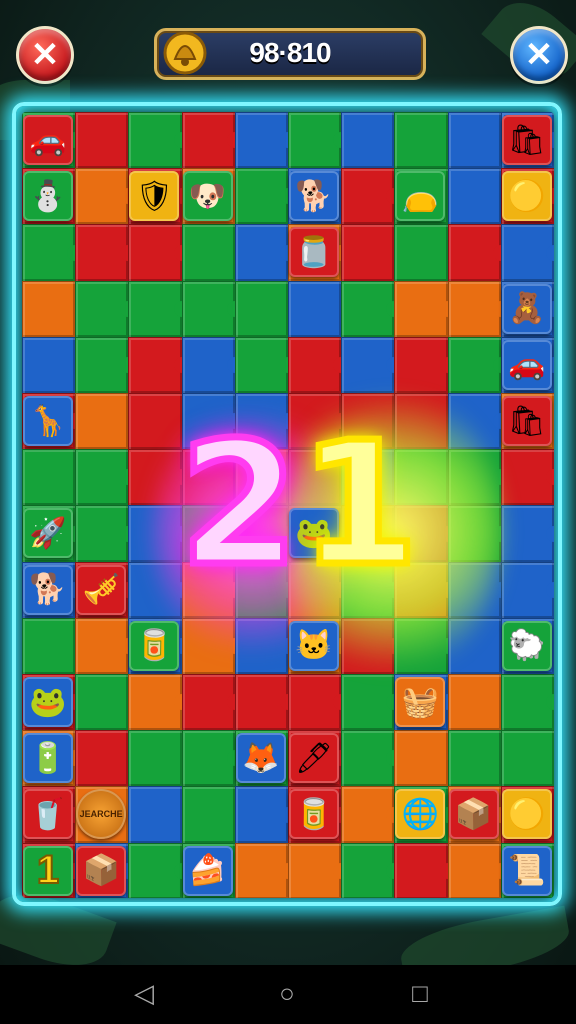 This screenshot has height=1024, width=576. What do you see at coordinates (473, 814) in the screenshot?
I see `metal-box-icon: 📦` at bounding box center [473, 814].